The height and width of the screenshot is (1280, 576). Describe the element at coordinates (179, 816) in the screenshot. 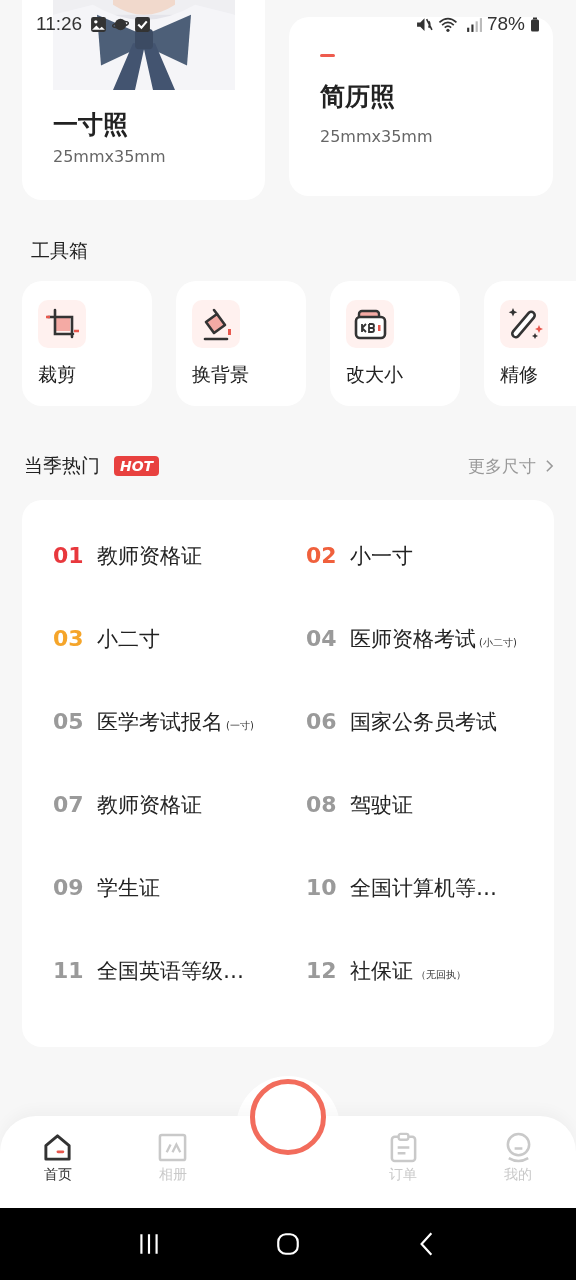

I see `ranking-item: 07 教师资格证` at that location.